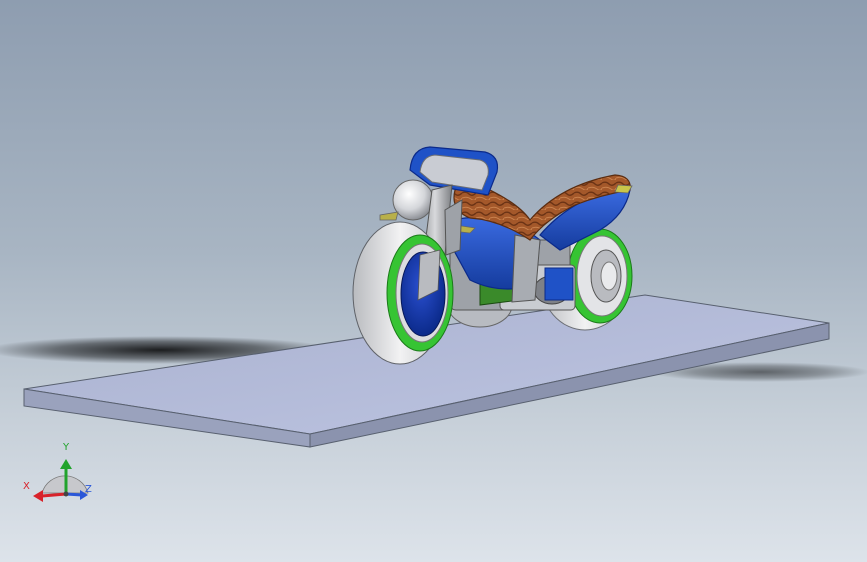  What do you see at coordinates (61, 480) in the screenshot?
I see `orientation-triad` at bounding box center [61, 480].